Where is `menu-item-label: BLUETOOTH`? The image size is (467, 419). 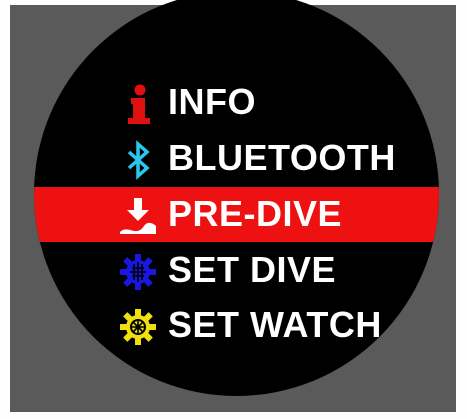
menu-item-label: BLUETOOTH is located at coordinates (282, 157).